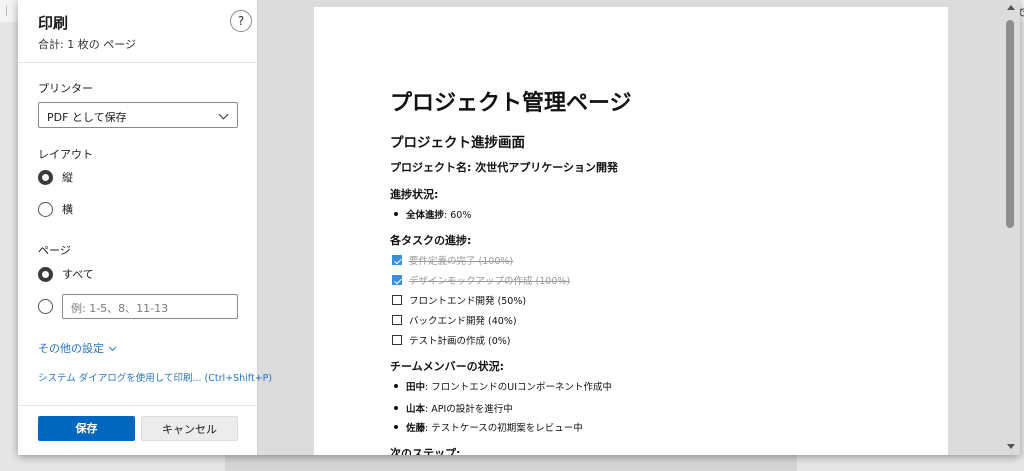  What do you see at coordinates (416, 428) in the screenshot?
I see `member-name: 佐藤` at bounding box center [416, 428].